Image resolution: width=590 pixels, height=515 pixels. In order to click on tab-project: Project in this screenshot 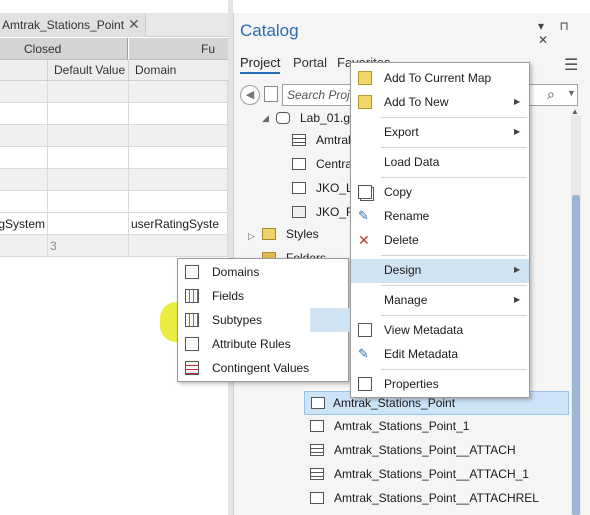, I will do `click(260, 64)`.